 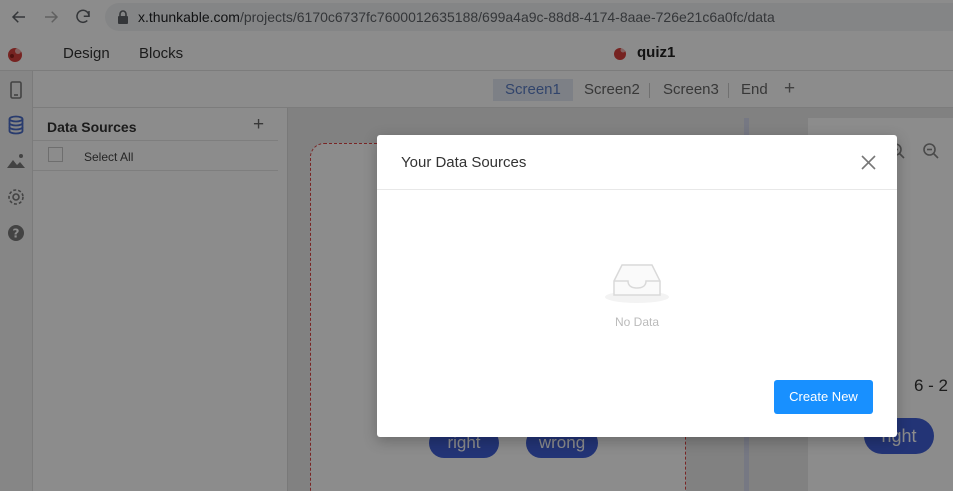 What do you see at coordinates (868, 162) in the screenshot?
I see `close-icon` at bounding box center [868, 162].